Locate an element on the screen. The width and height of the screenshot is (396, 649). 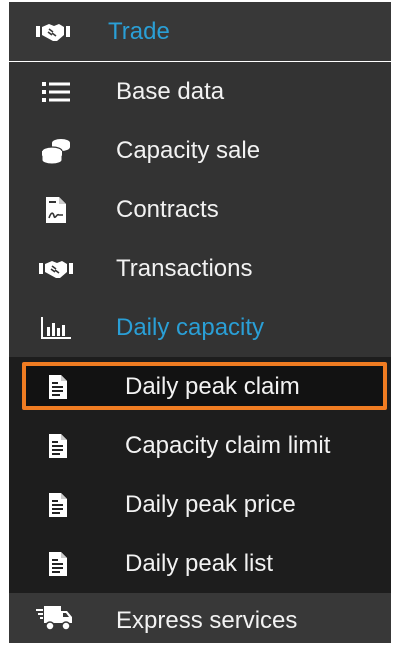
menu-item-daily-peak-list: Daily peak list is located at coordinates (200, 563).